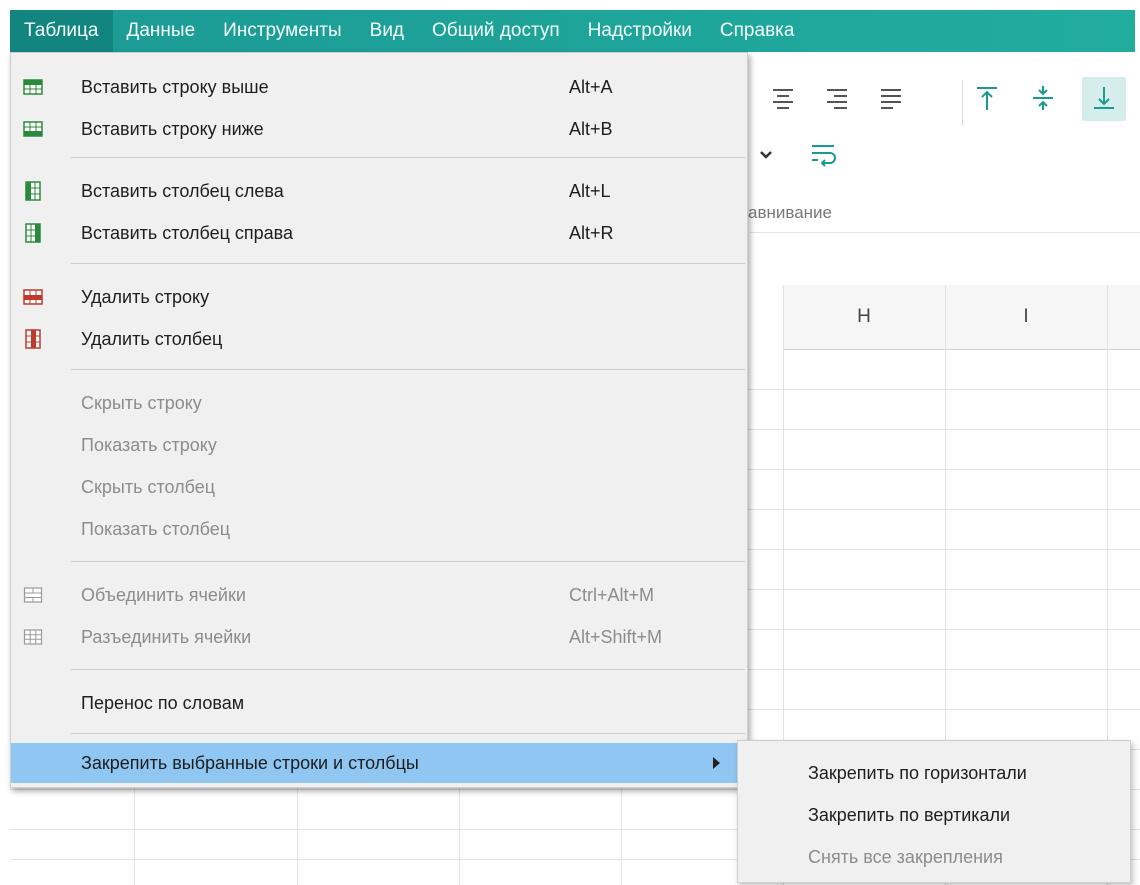  What do you see at coordinates (33, 297) in the screenshot?
I see `delete-row-icon` at bounding box center [33, 297].